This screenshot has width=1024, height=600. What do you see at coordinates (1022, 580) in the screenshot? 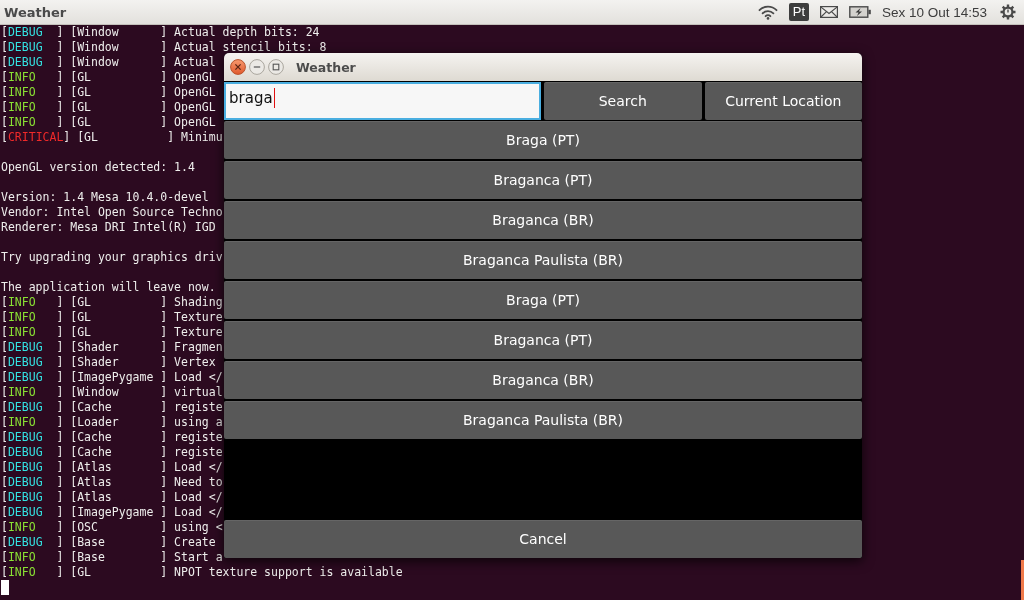
I see `edge-strip` at bounding box center [1022, 580].